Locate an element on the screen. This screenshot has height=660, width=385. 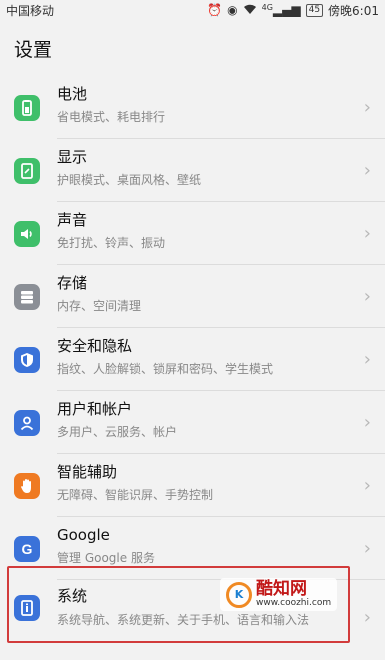
eye-icon: ◉ is located at coordinates (232, 10).